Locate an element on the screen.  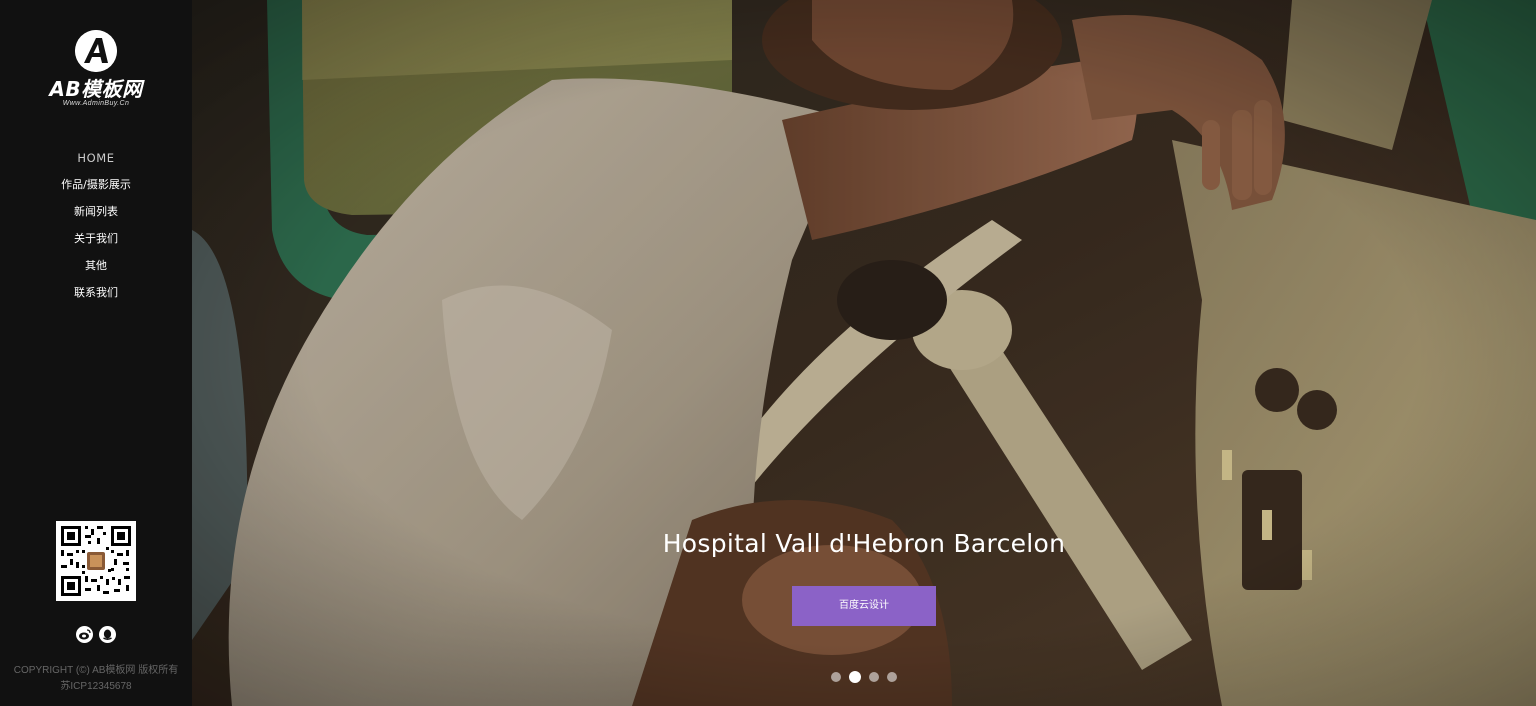
logo: AB模板网 Www.AdminBuy.Cn is located at coordinates (96, 68).